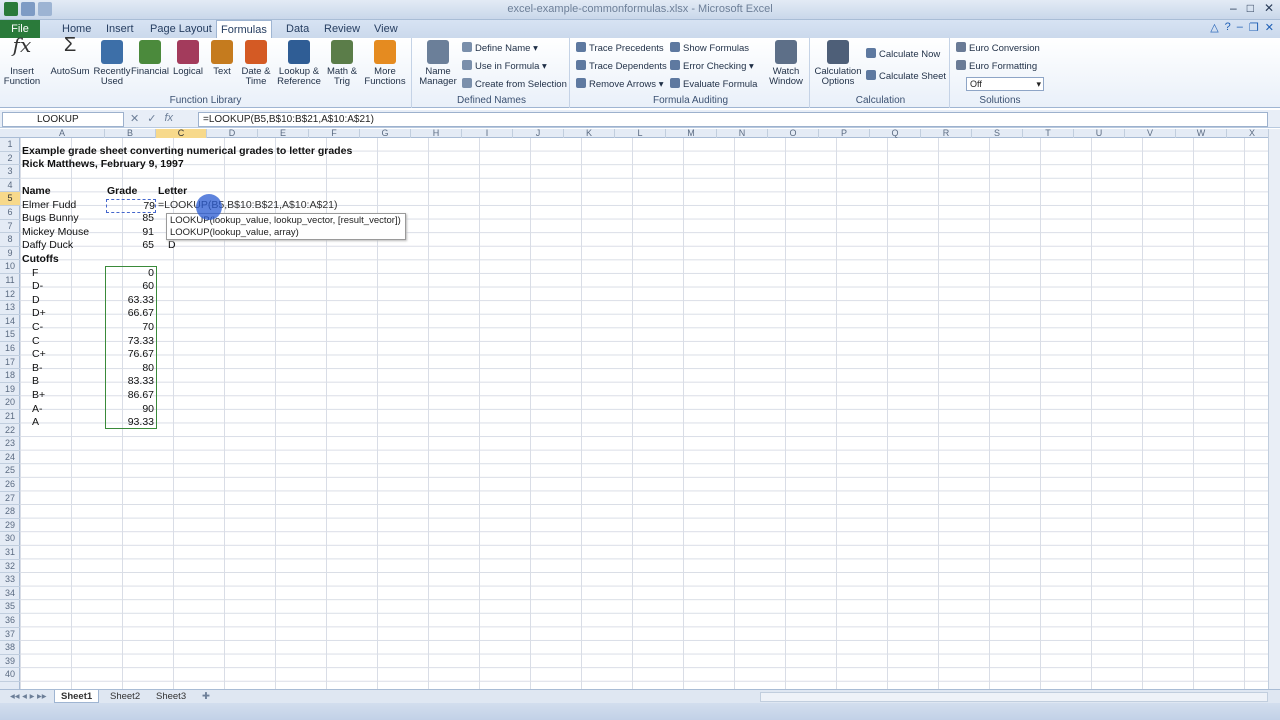 Image resolution: width=1280 pixels, height=720 pixels. What do you see at coordinates (36, 301) in the screenshot?
I see `cutoff-letter: D` at bounding box center [36, 301].